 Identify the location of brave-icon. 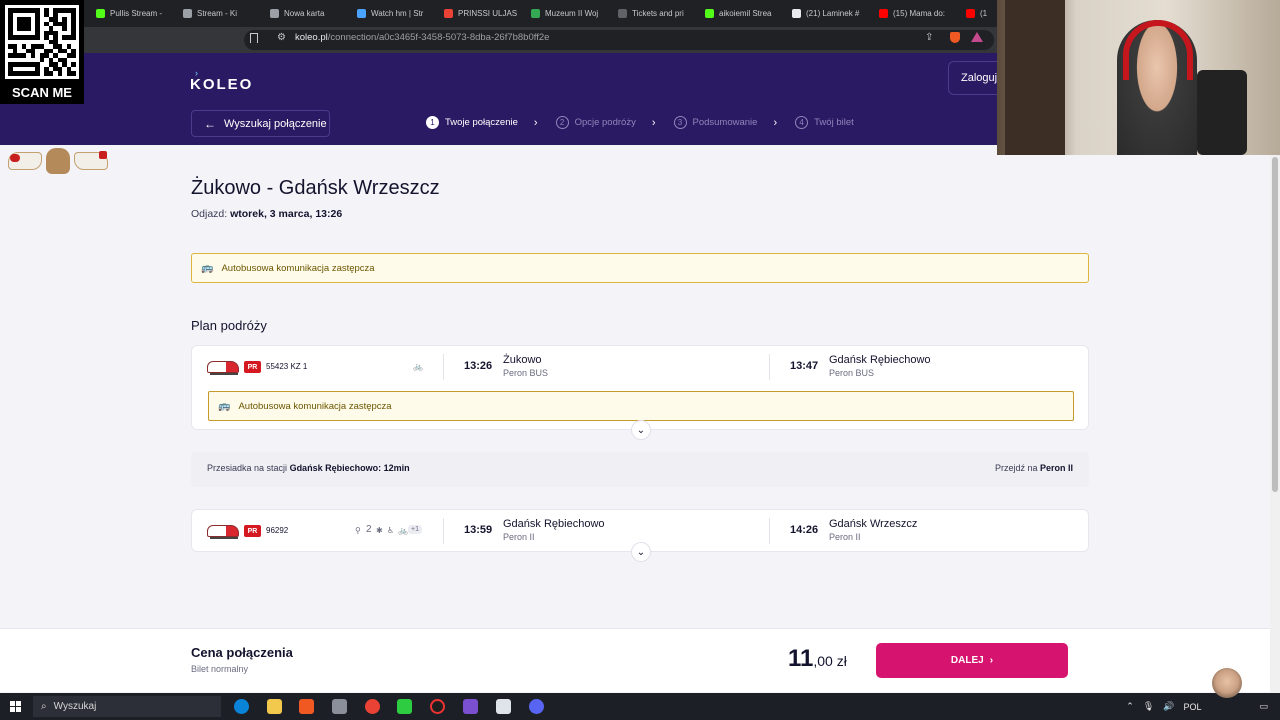
(306, 706).